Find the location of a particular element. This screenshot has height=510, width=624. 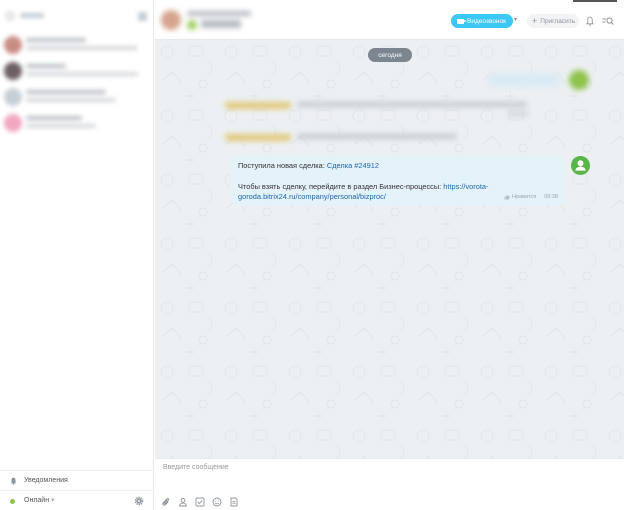

like-button: Нравится is located at coordinates (520, 197).